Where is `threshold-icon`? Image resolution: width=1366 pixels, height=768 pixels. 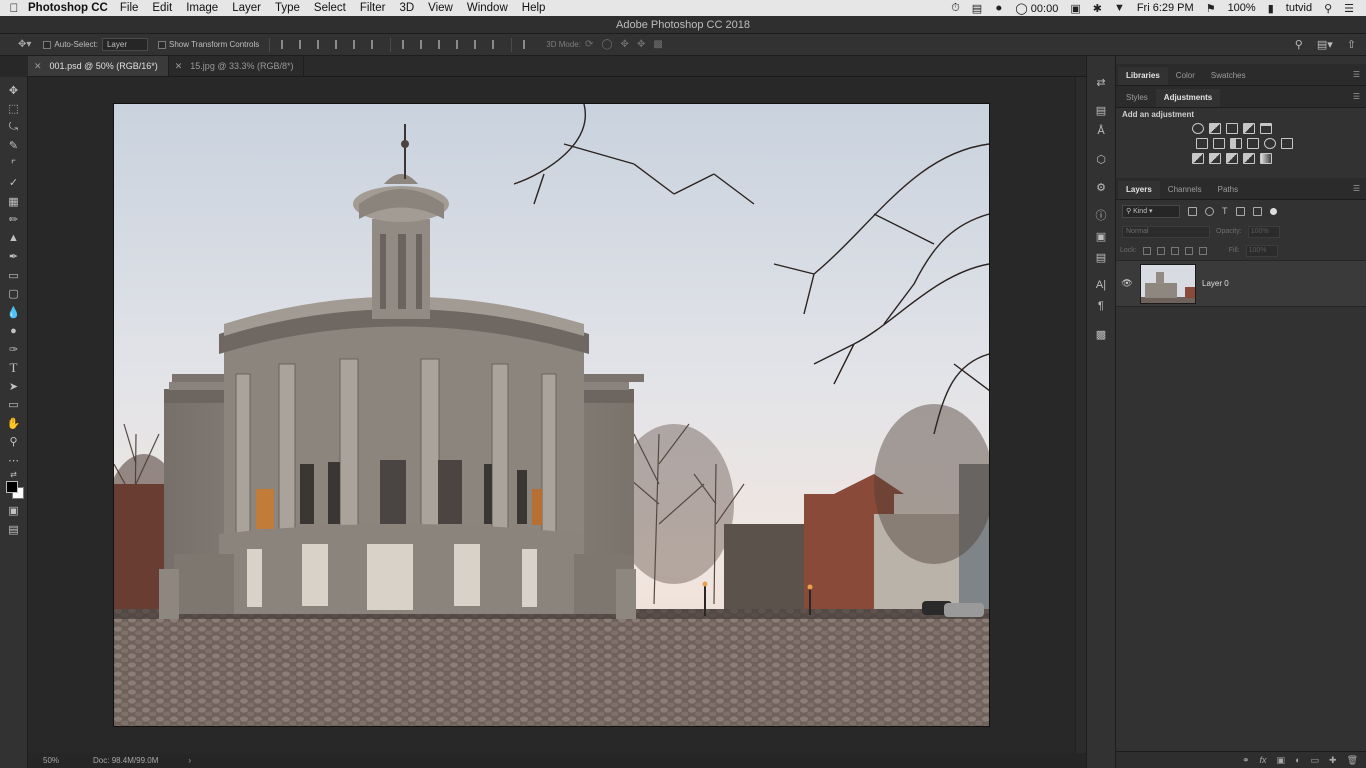 threshold-icon is located at coordinates (1232, 158).